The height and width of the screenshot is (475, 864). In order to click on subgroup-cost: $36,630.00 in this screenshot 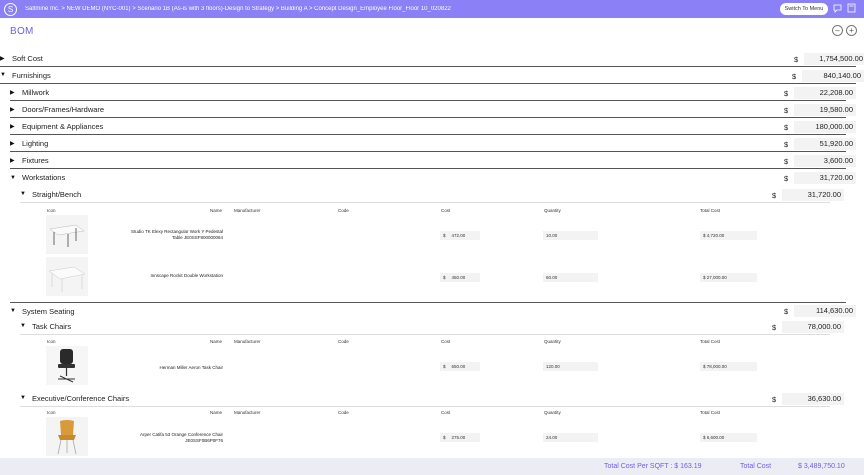, I will do `click(808, 399)`.